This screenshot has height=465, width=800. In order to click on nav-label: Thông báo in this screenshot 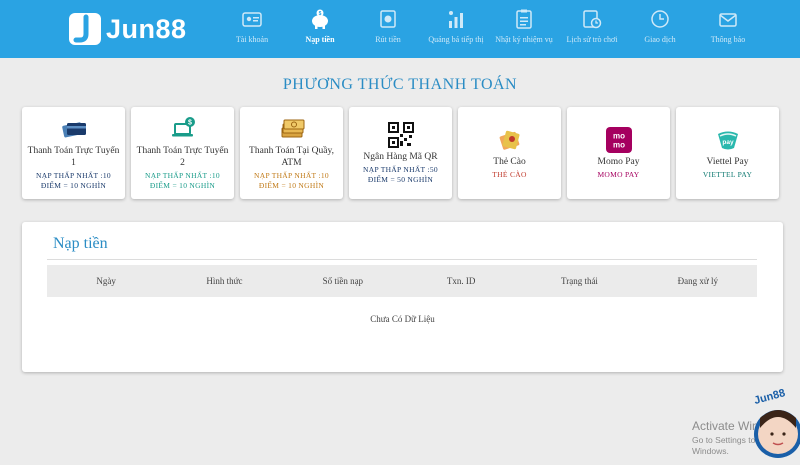, I will do `click(728, 39)`.